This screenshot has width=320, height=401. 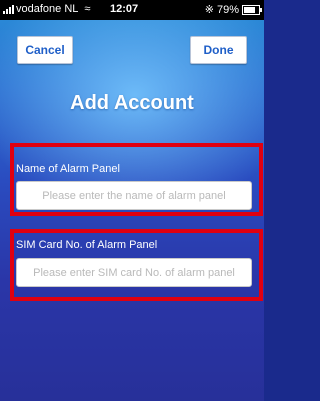 I want to click on bluetooth-icon: ※, so click(x=209, y=10).